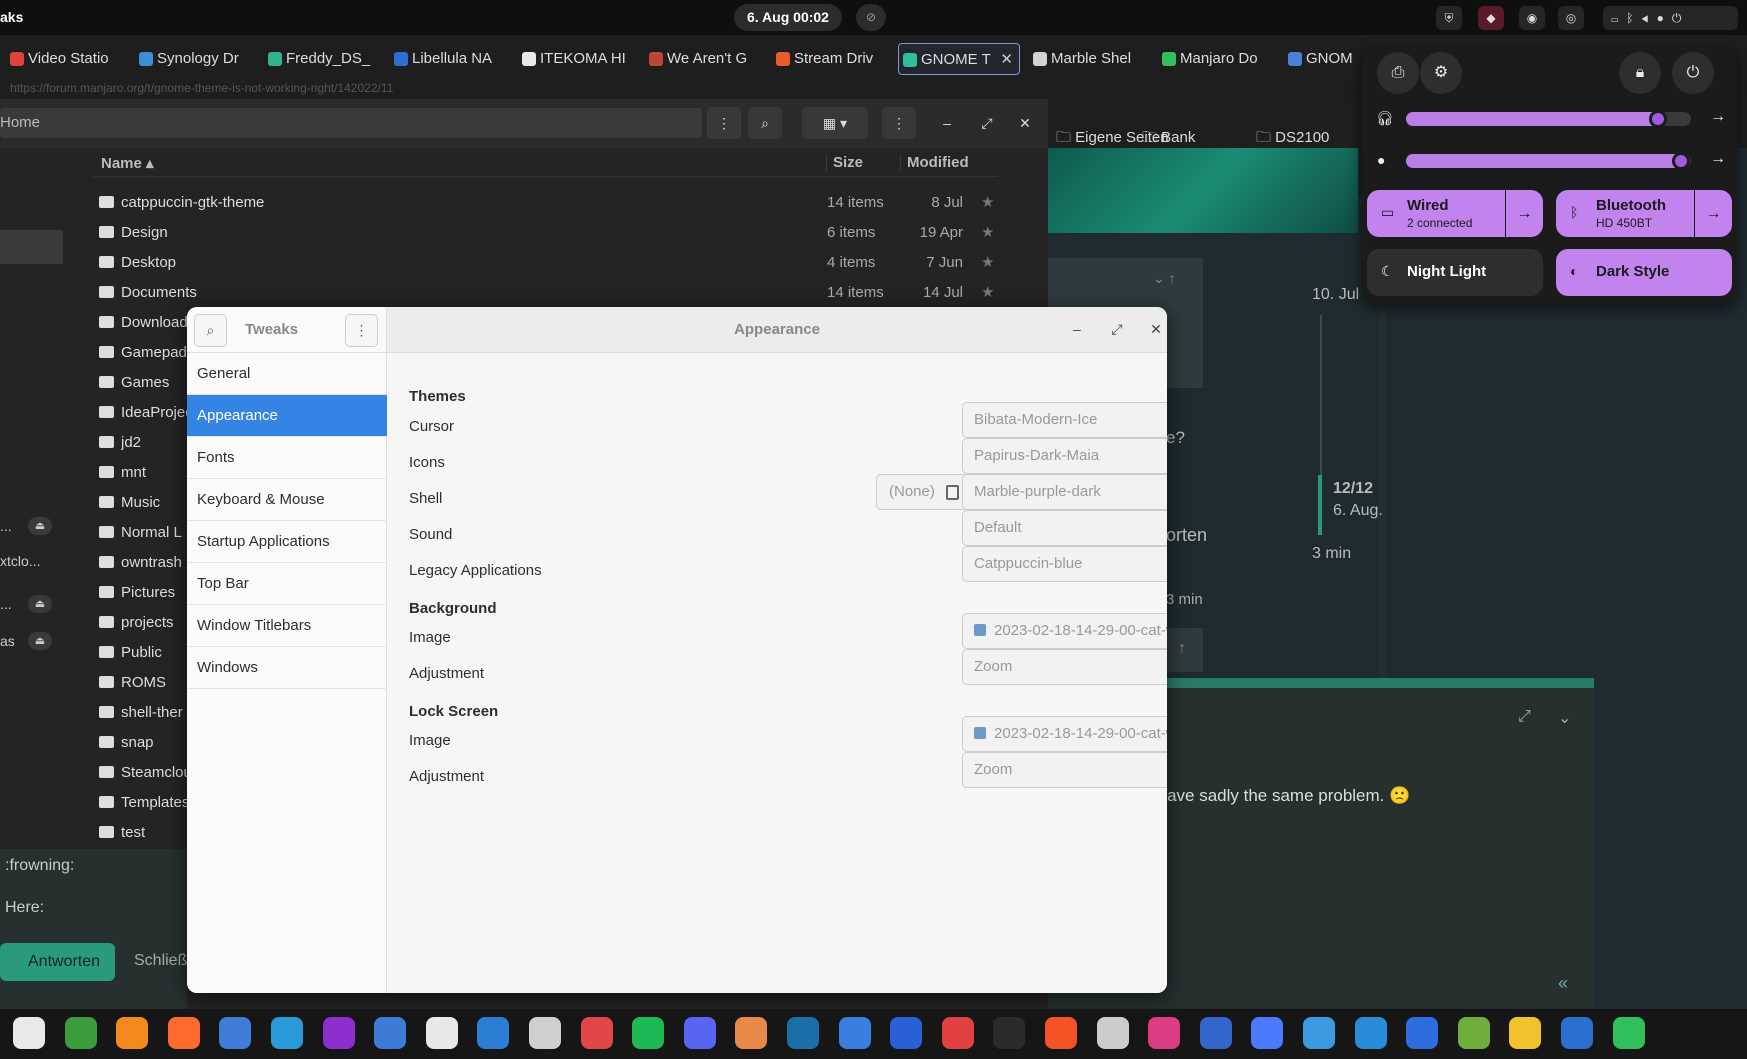  Describe the element at coordinates (287, 500) in the screenshot. I see `nav-item-keyboard-mouse: Keyboard & Mouse` at that location.